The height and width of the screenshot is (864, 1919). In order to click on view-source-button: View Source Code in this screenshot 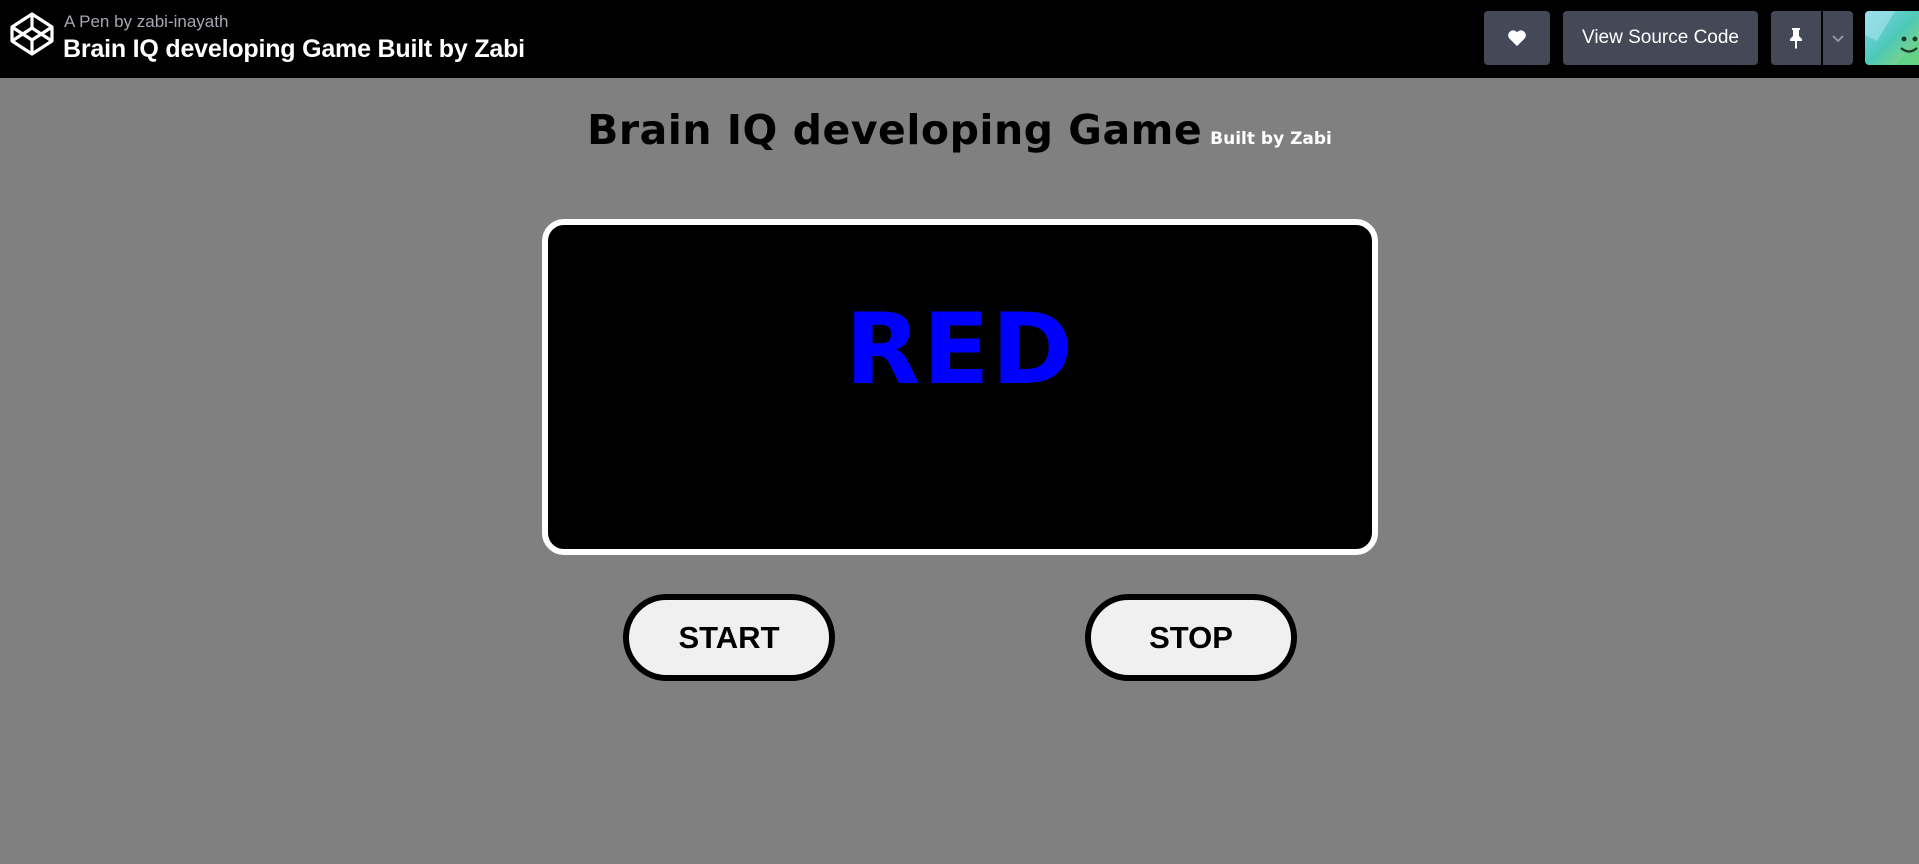, I will do `click(1660, 38)`.